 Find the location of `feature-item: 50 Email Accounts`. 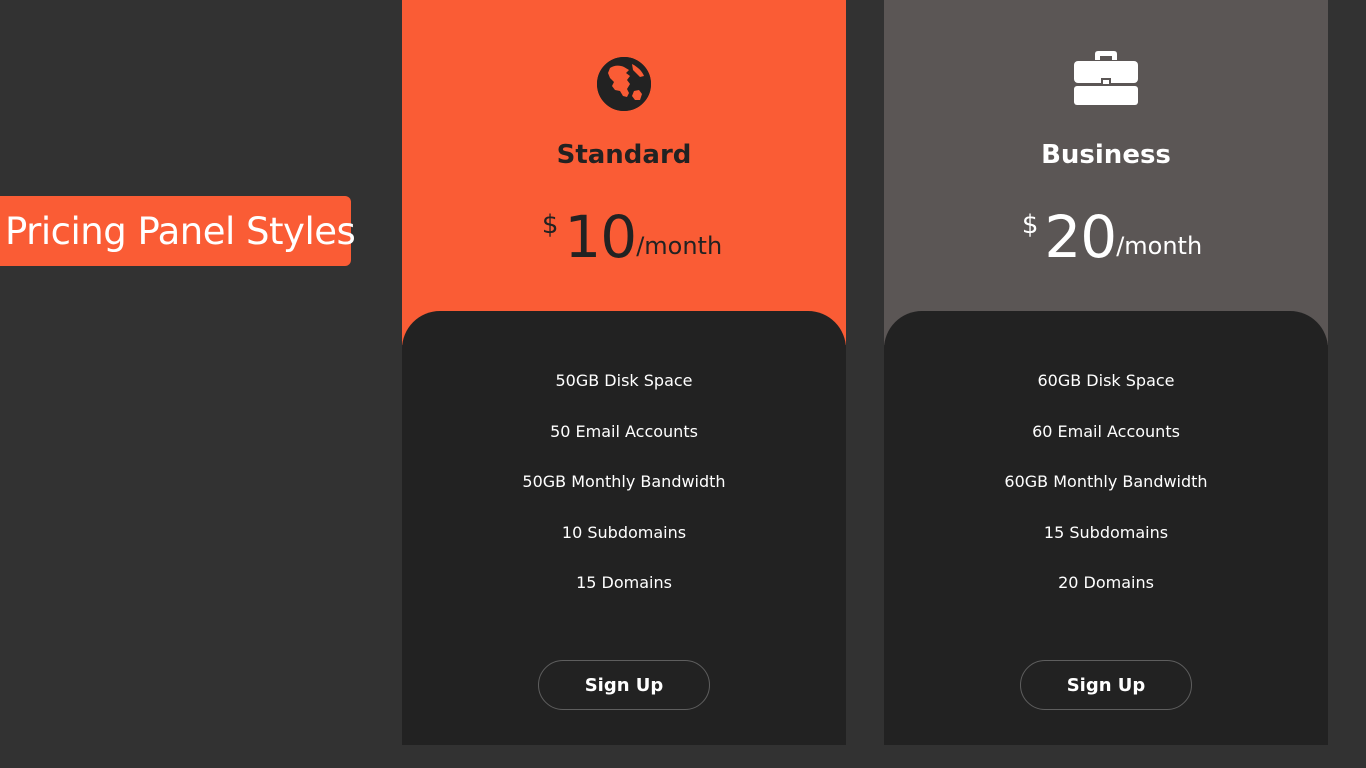

feature-item: 50 Email Accounts is located at coordinates (624, 431).